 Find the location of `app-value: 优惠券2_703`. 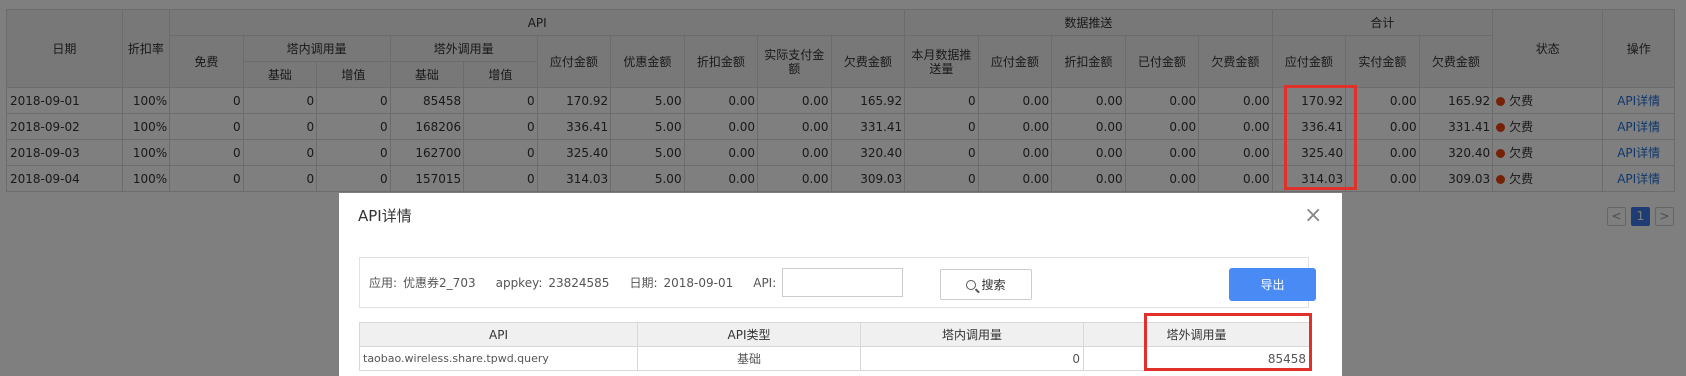

app-value: 优惠券2_703 is located at coordinates (439, 283).